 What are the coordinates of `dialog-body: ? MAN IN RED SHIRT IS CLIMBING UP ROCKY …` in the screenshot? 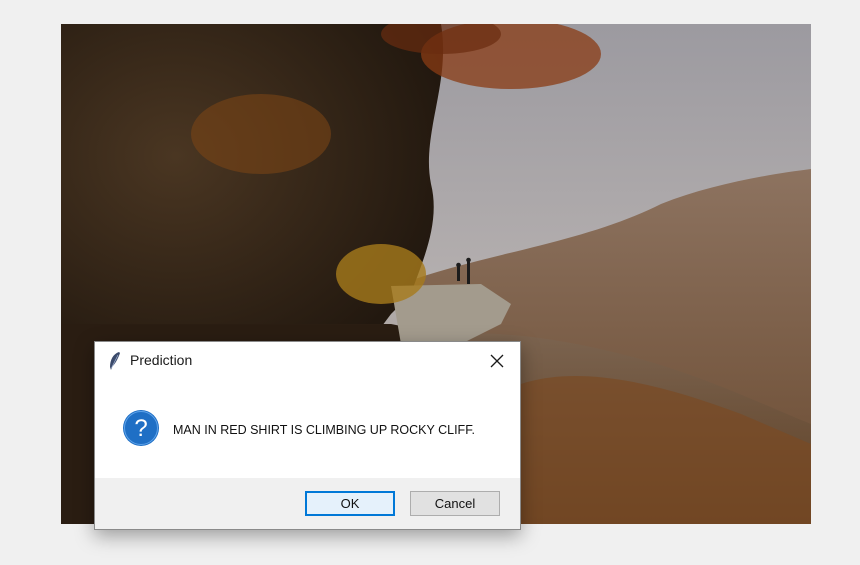 It's located at (307, 429).